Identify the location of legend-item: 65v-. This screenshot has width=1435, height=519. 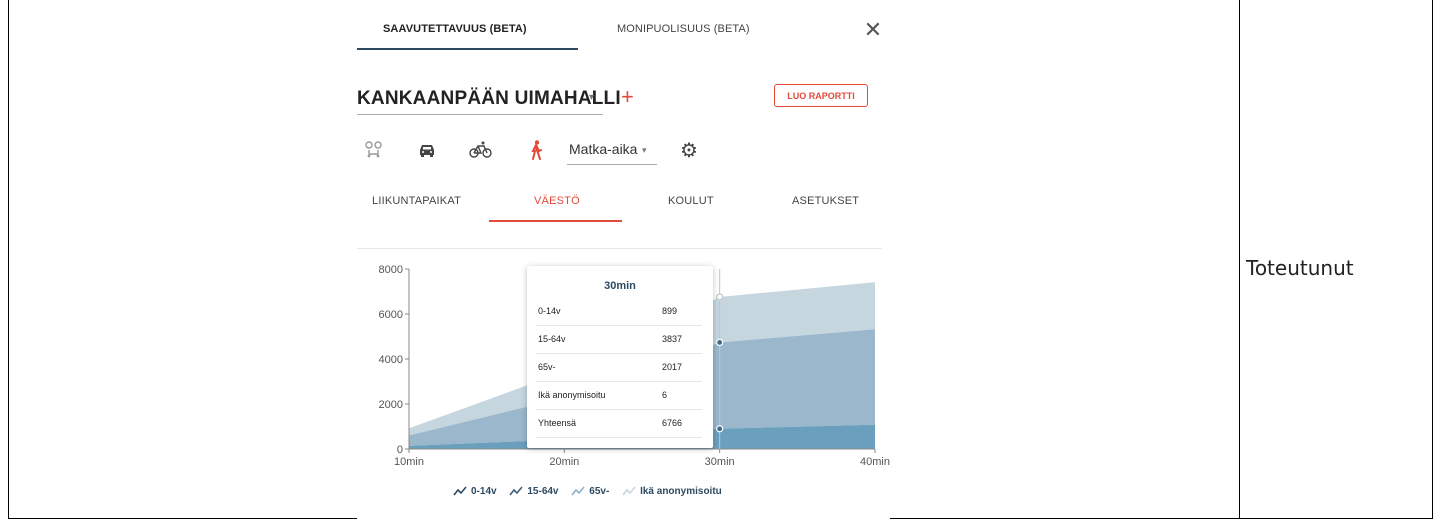
(590, 491).